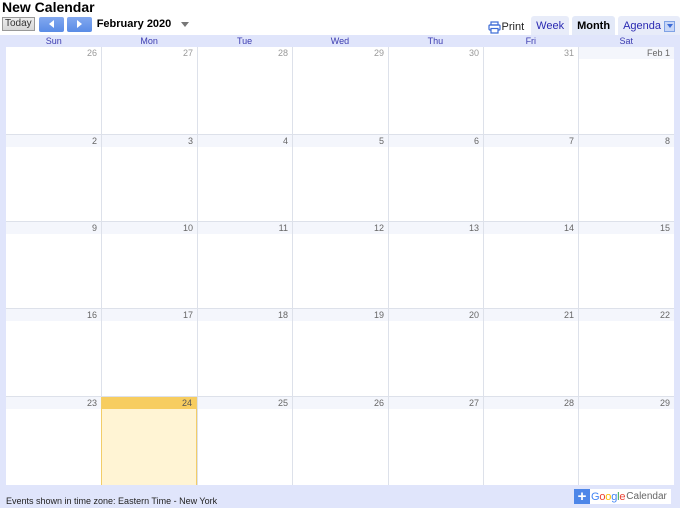  I want to click on tab-agenda: Agenda, so click(649, 26).